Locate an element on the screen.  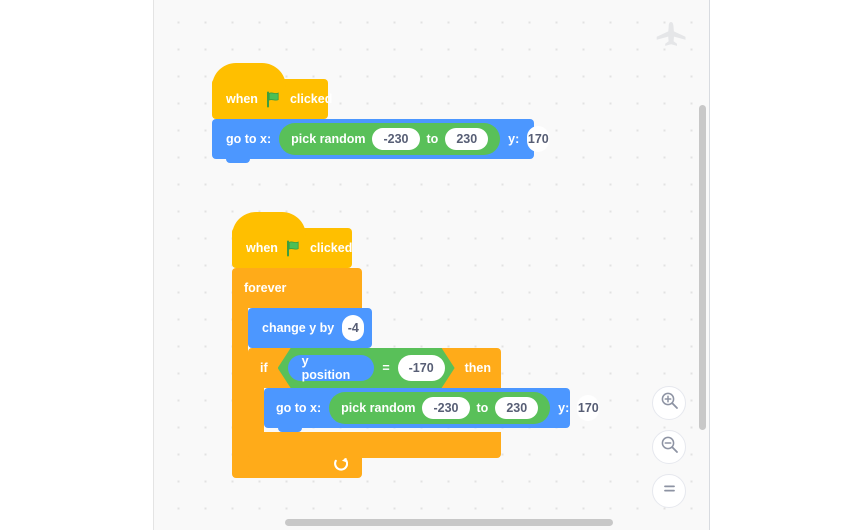
then-label: then is located at coordinates (477, 367).